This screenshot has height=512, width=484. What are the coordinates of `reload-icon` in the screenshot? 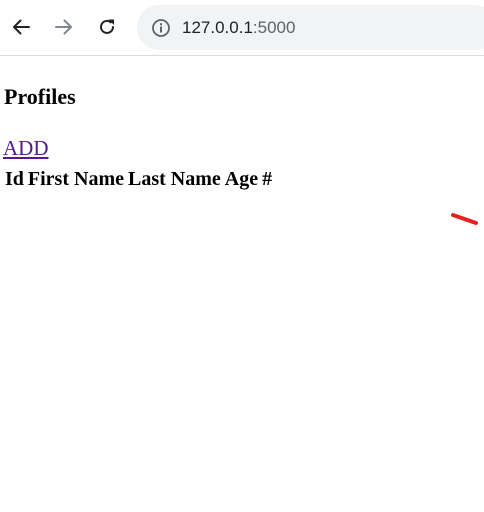 It's located at (107, 26).